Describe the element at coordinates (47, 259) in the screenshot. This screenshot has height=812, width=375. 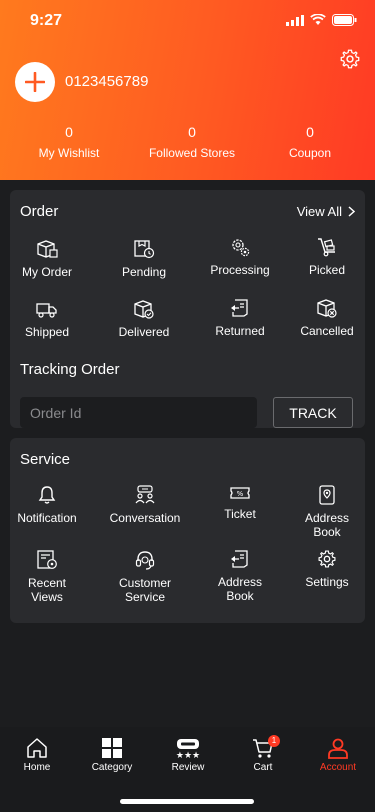
I see `order-item-my-order: My Order` at that location.